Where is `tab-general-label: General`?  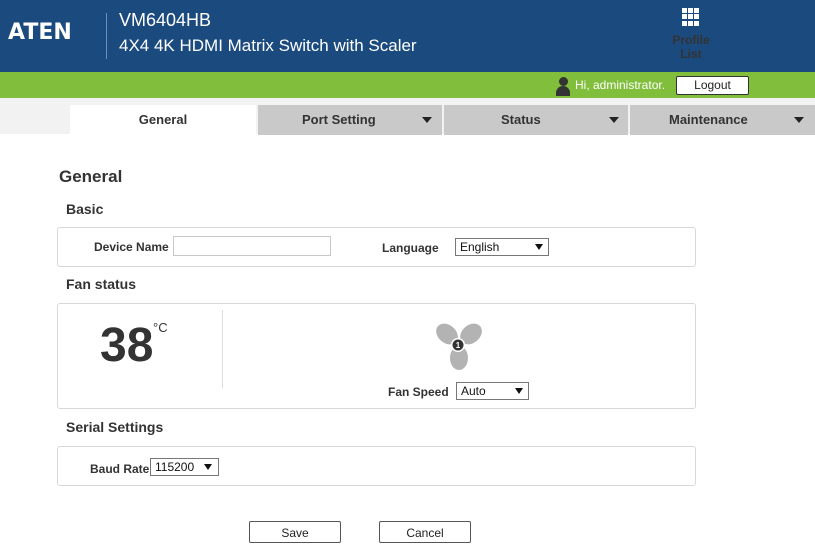 tab-general-label: General is located at coordinates (163, 119).